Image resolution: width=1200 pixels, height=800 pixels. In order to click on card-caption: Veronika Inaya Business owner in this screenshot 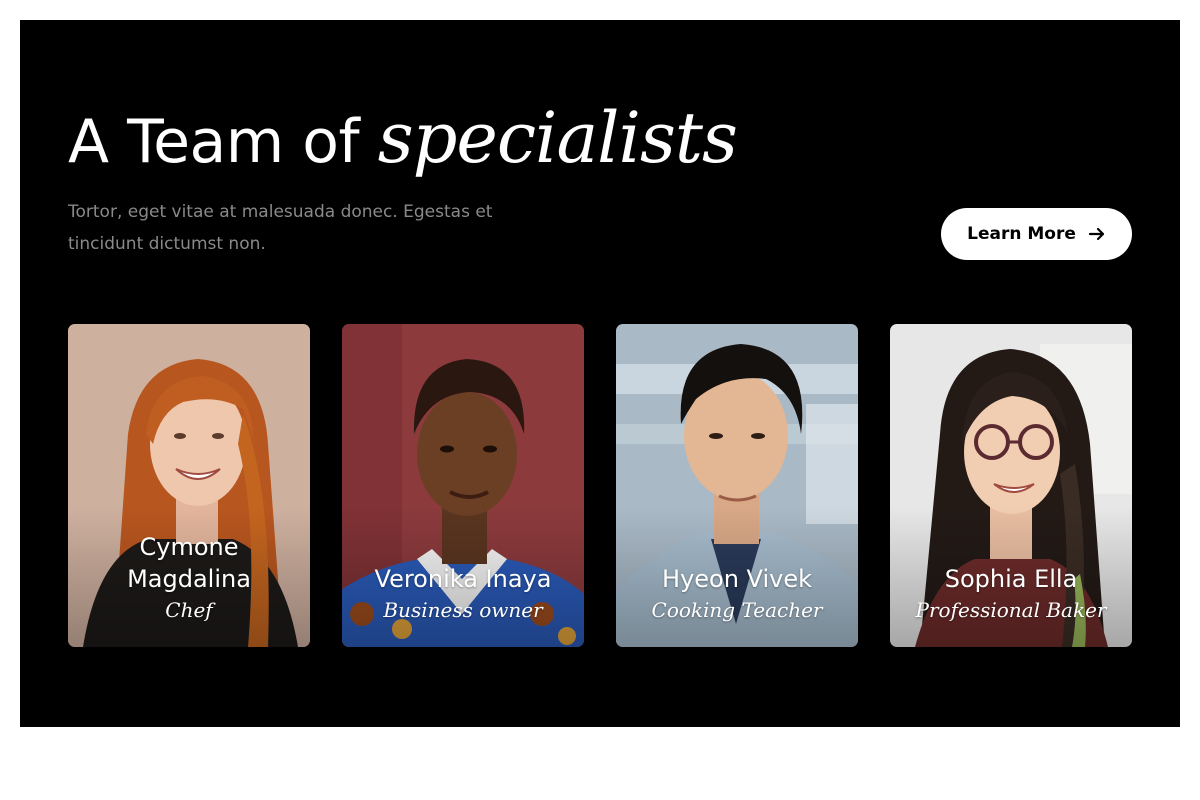, I will do `click(463, 593)`.